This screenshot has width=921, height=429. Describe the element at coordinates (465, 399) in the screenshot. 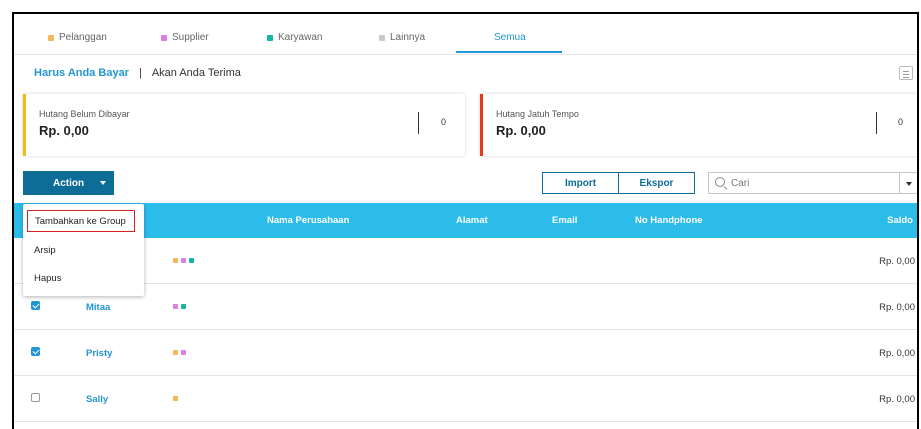

I see `table-row: Sally Rp. 0,00` at that location.